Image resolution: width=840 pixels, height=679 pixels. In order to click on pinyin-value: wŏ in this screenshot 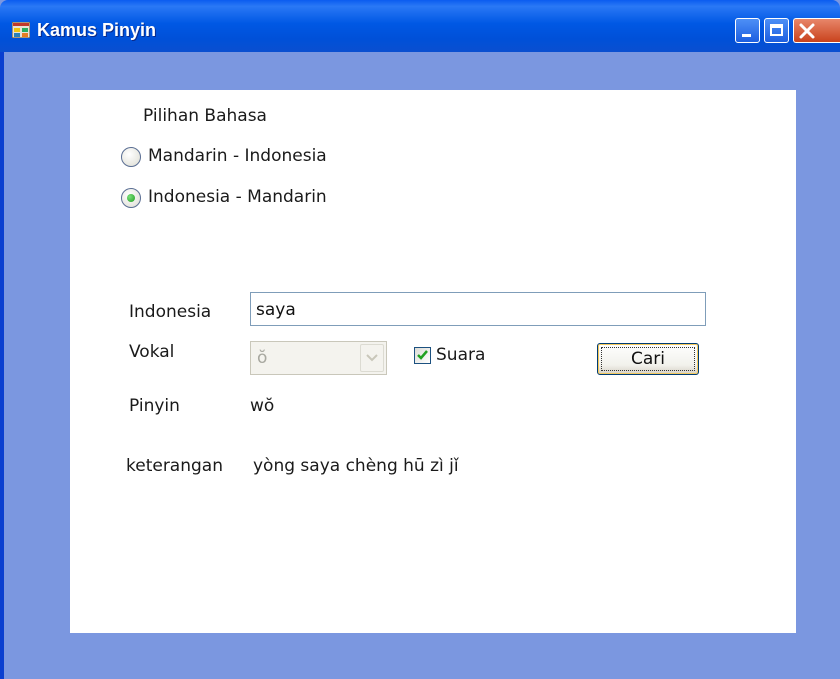, I will do `click(262, 406)`.